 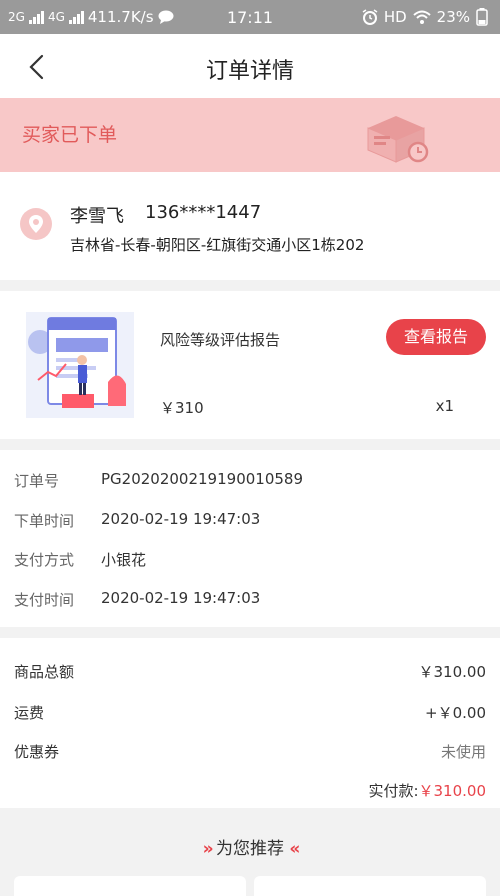 What do you see at coordinates (444, 406) in the screenshot?
I see `product-quantity: x1` at bounding box center [444, 406].